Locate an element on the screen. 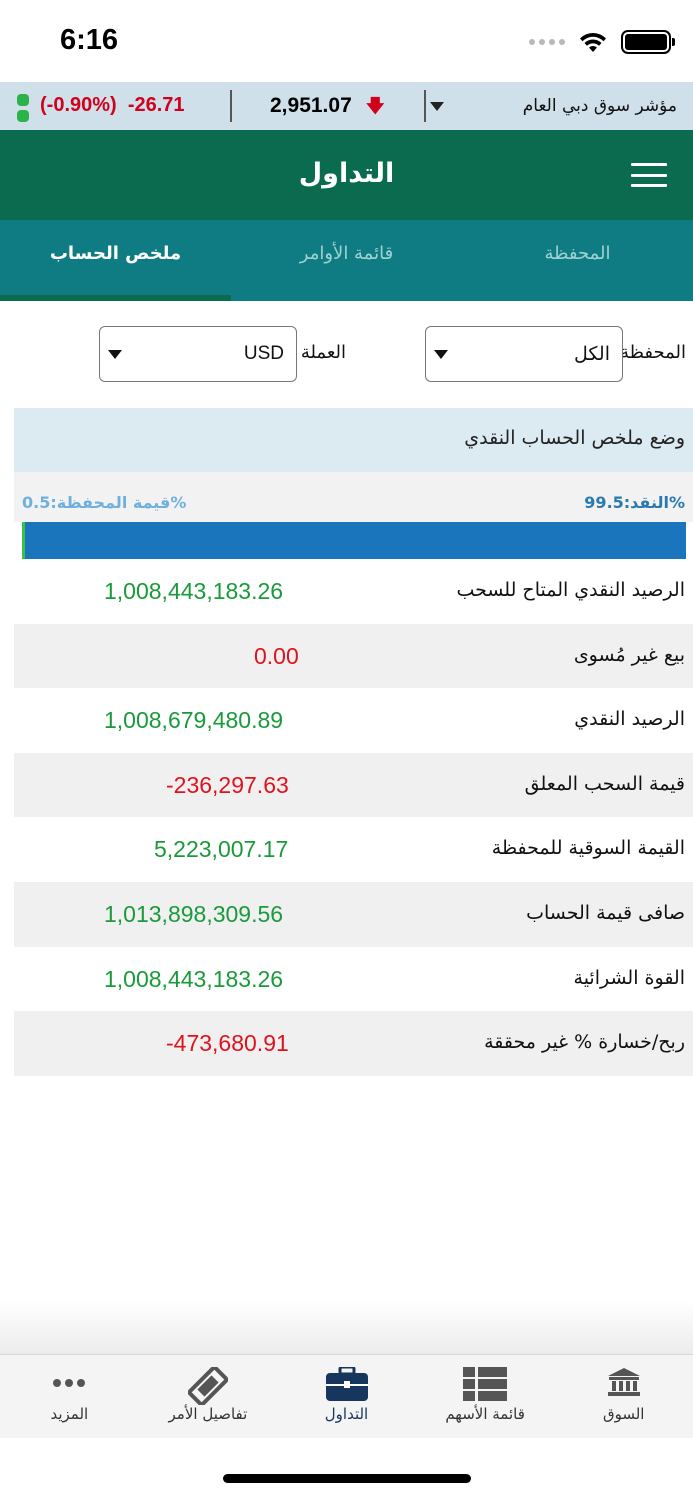  row-label: بيع غير مُسوى is located at coordinates (629, 654).